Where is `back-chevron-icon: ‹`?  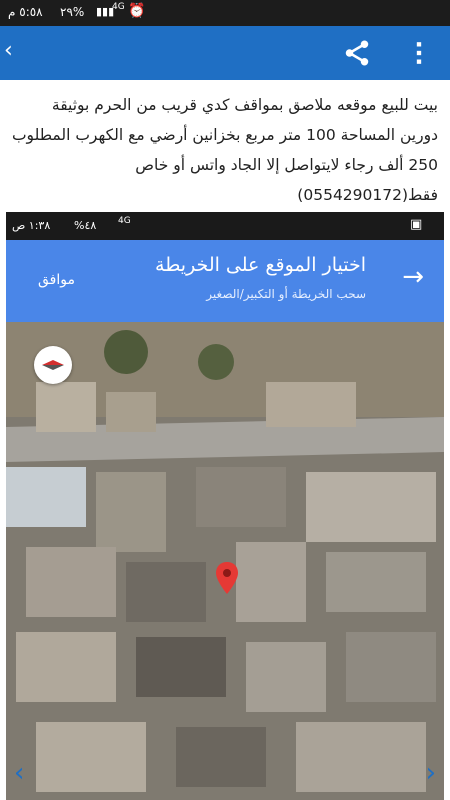 back-chevron-icon: ‹ is located at coordinates (8, 50).